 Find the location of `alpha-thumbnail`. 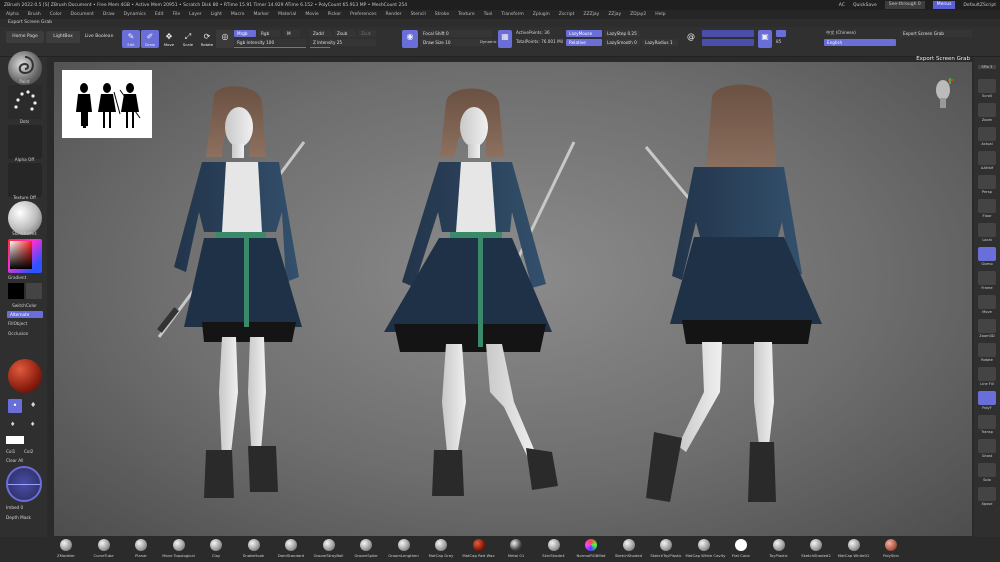

alpha-thumbnail is located at coordinates (25, 142).